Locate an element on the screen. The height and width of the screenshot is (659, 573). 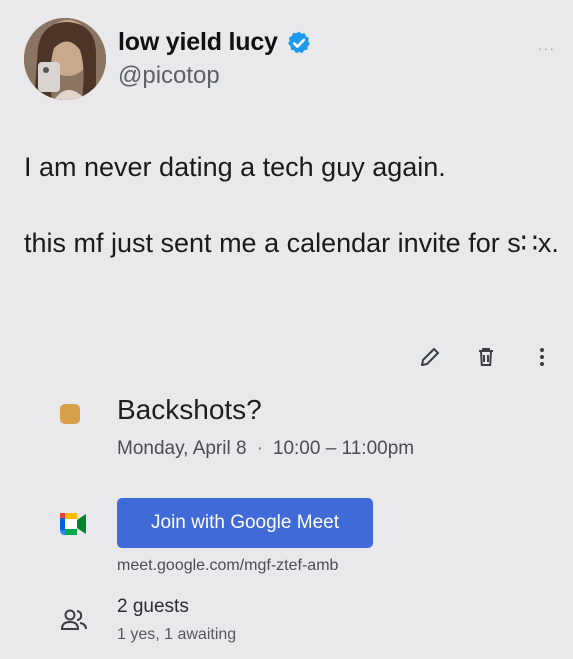
author-name-row: low yield lucy is located at coordinates (215, 42).